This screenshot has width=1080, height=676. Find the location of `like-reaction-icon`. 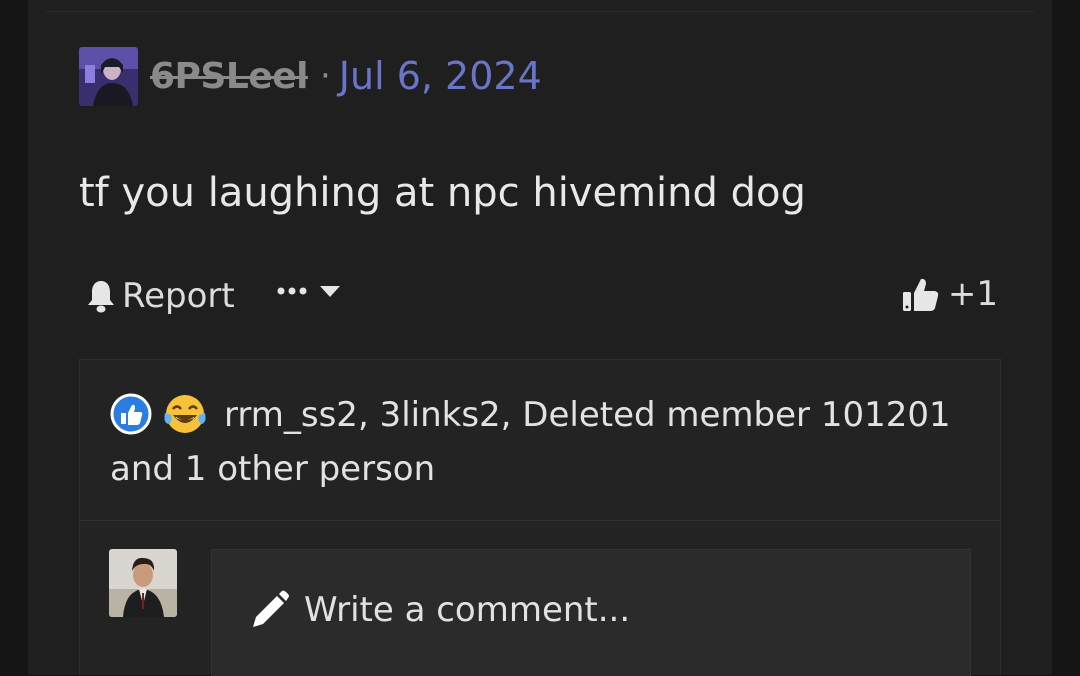

like-reaction-icon is located at coordinates (131, 414).